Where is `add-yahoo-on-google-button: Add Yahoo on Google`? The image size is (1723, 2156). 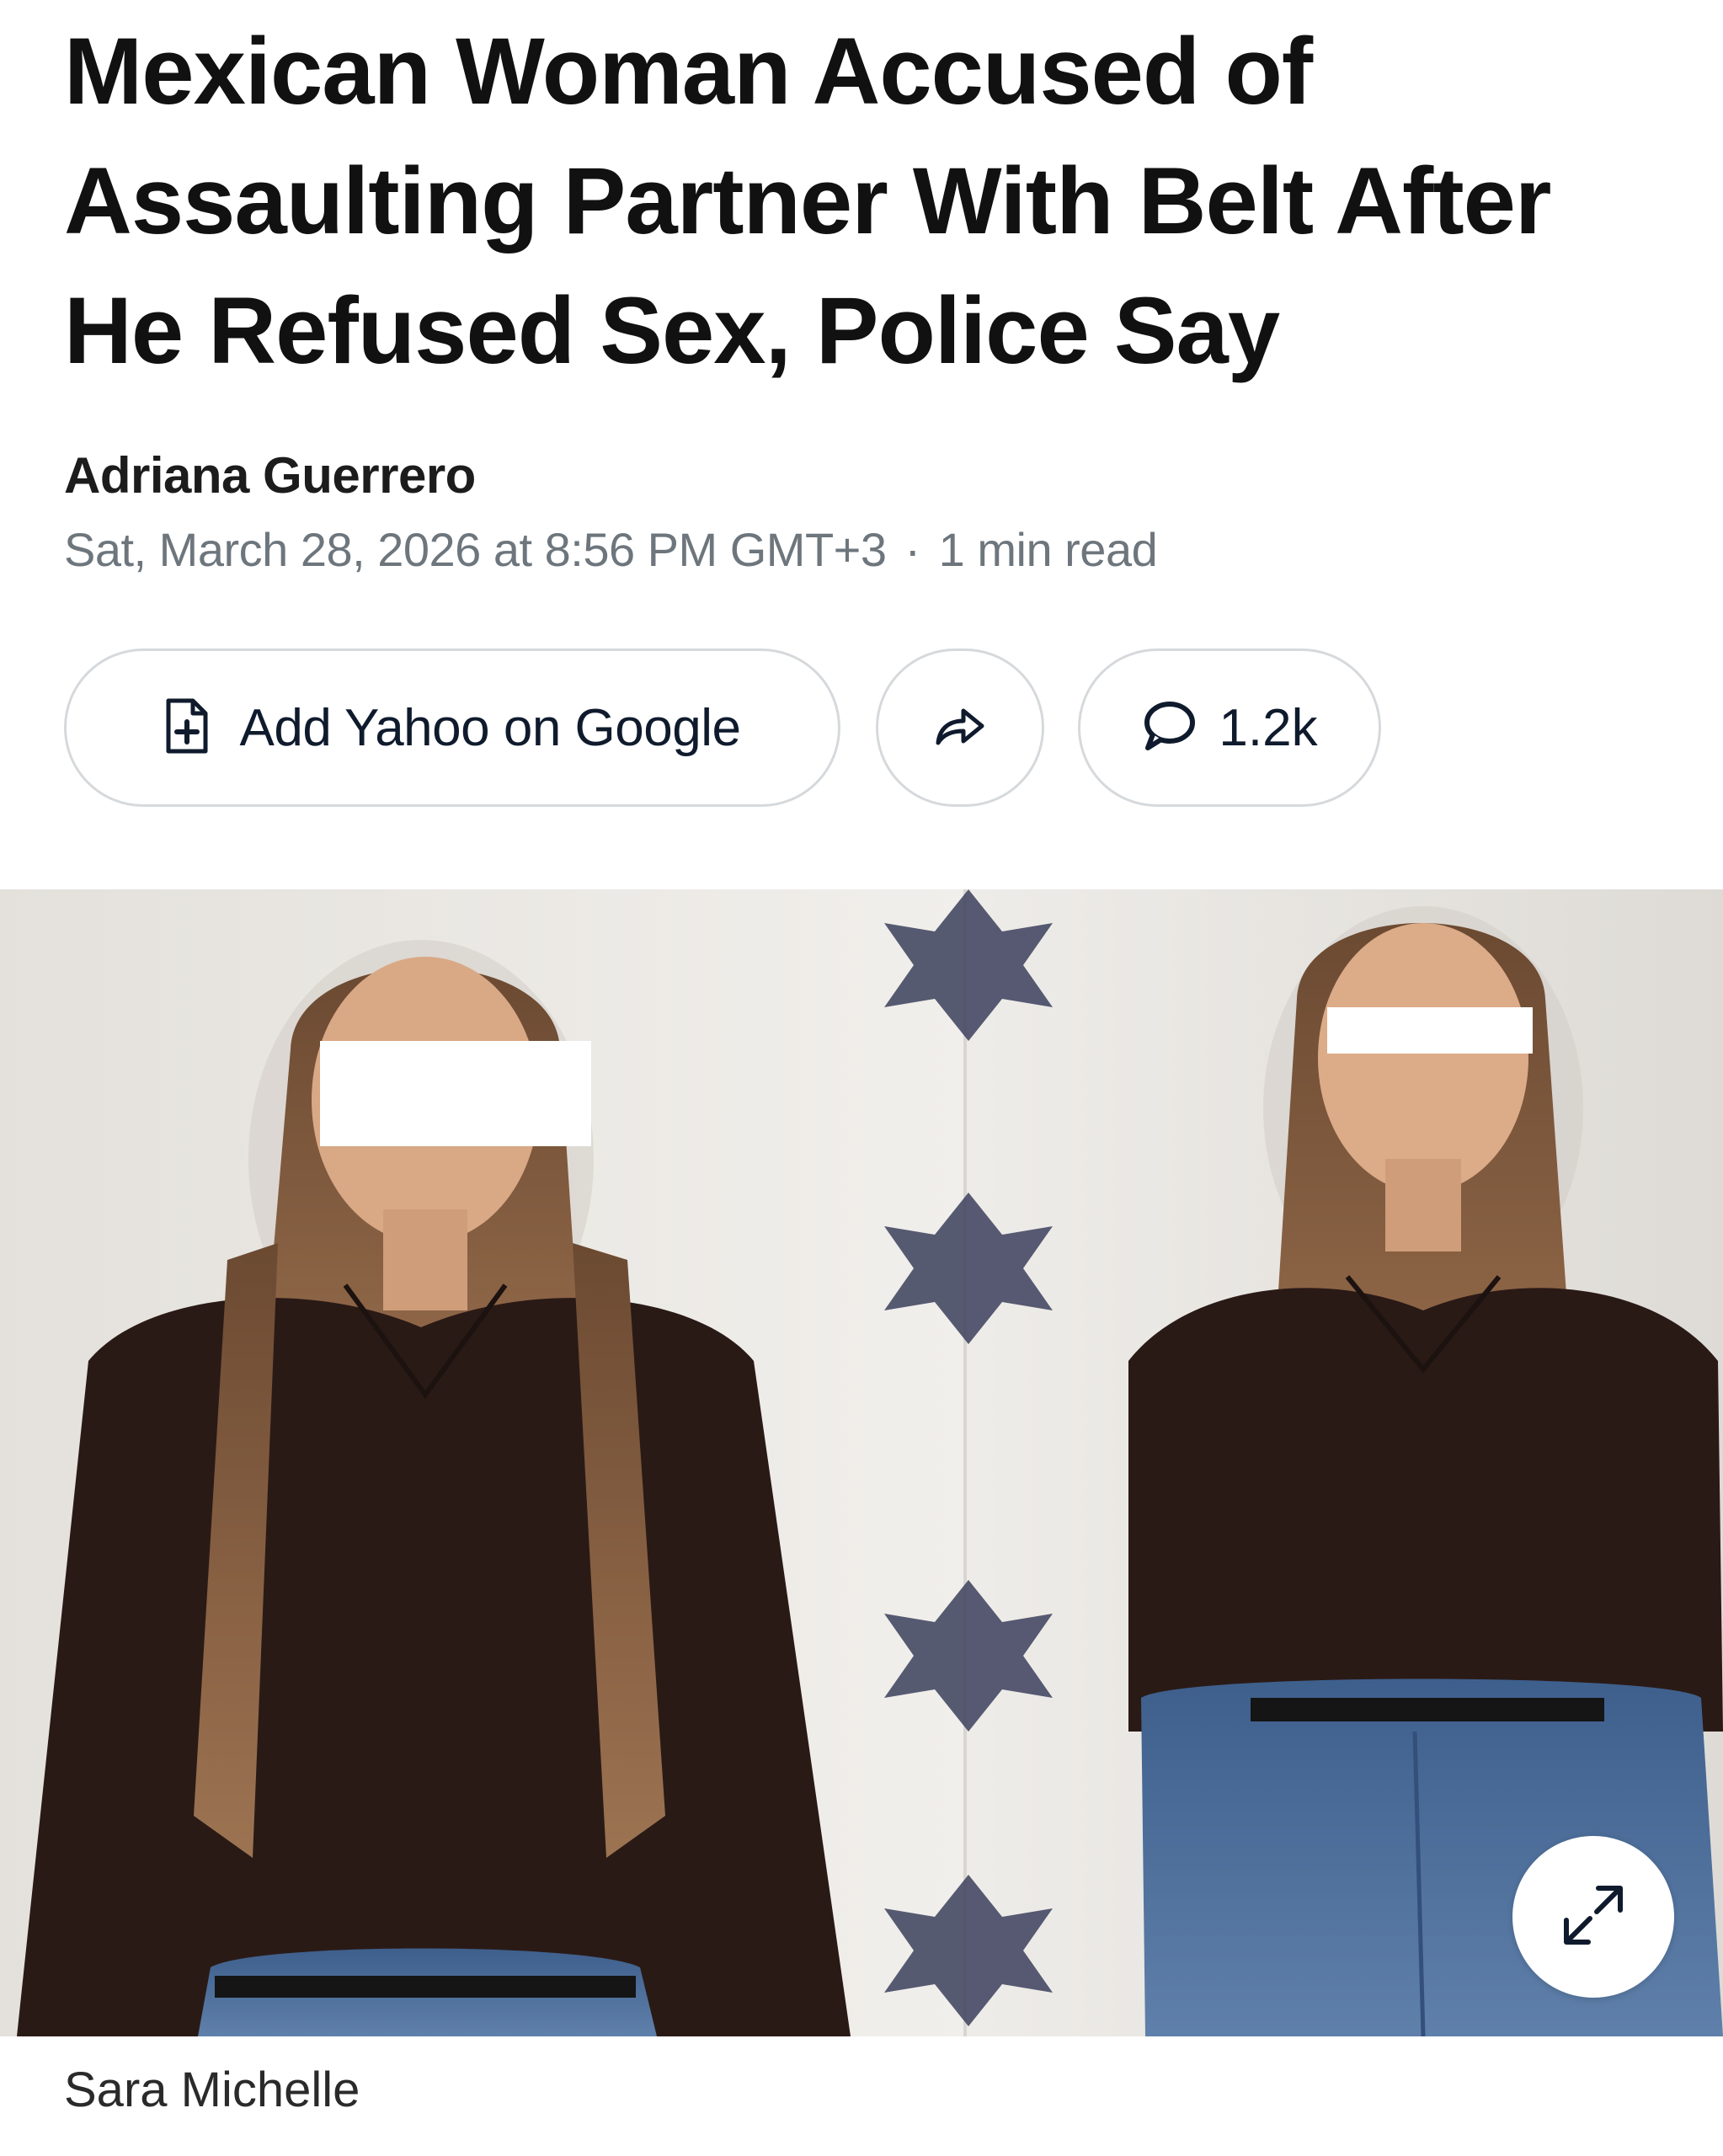 add-yahoo-on-google-button: Add Yahoo on Google is located at coordinates (452, 727).